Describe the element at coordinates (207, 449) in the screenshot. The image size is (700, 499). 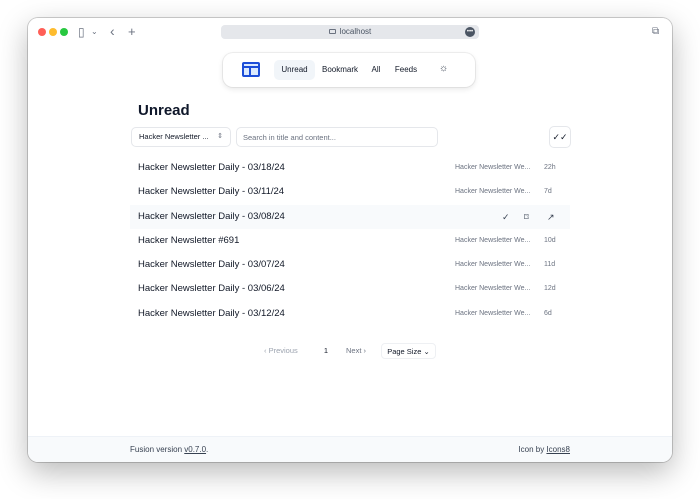
I see `version-suffix: .` at that location.